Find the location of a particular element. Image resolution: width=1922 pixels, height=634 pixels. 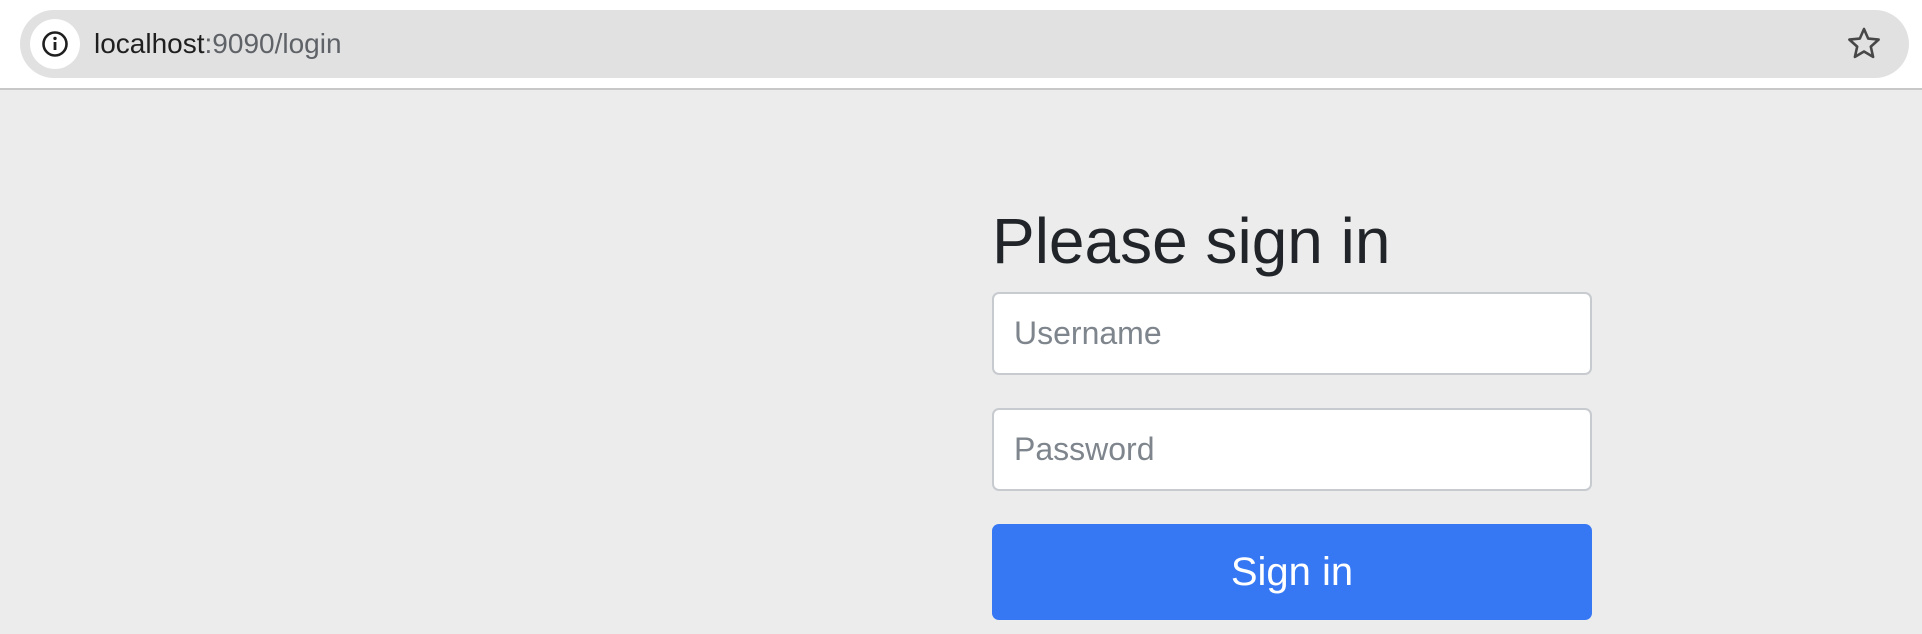

site-info-button is located at coordinates (55, 44).